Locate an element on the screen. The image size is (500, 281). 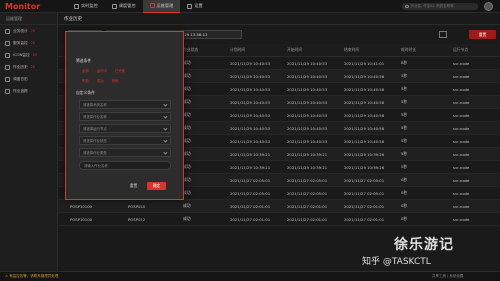
table-cell: POSP10100 is located at coordinates (81, 206).